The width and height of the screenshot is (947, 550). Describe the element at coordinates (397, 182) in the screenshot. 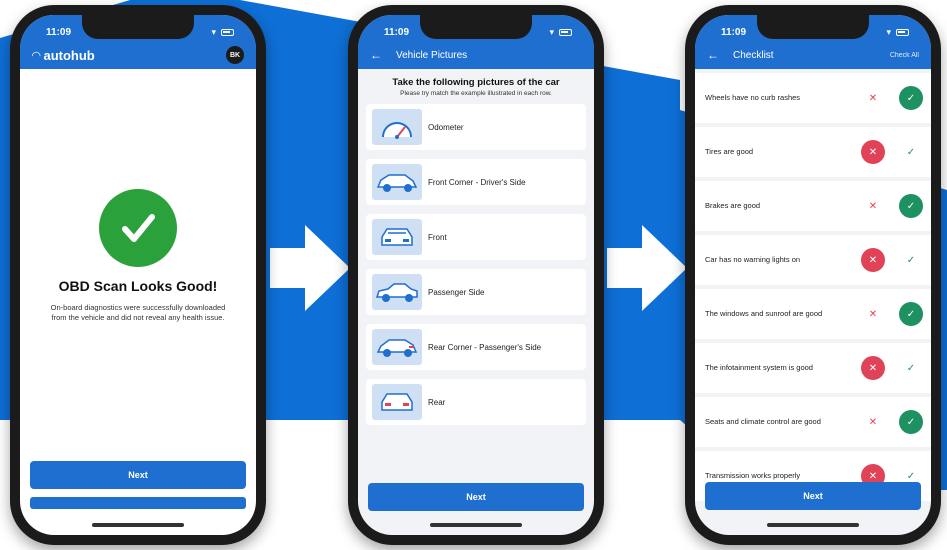

I see `car-front-corner-icon` at that location.